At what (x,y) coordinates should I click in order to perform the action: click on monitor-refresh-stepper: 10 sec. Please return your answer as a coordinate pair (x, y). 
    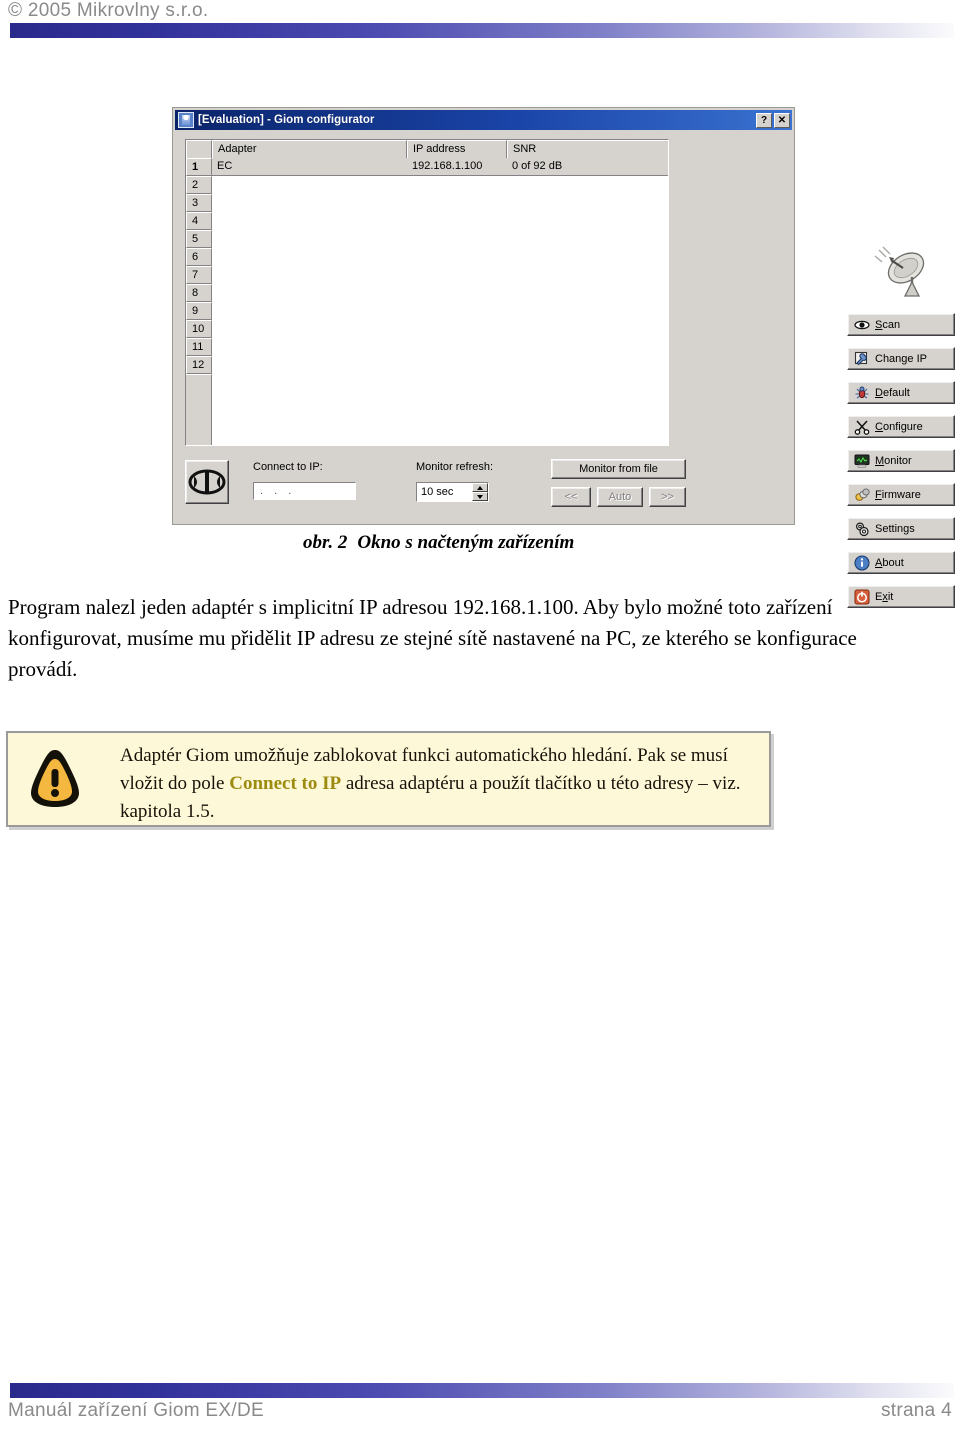
    Looking at the image, I should click on (452, 492).